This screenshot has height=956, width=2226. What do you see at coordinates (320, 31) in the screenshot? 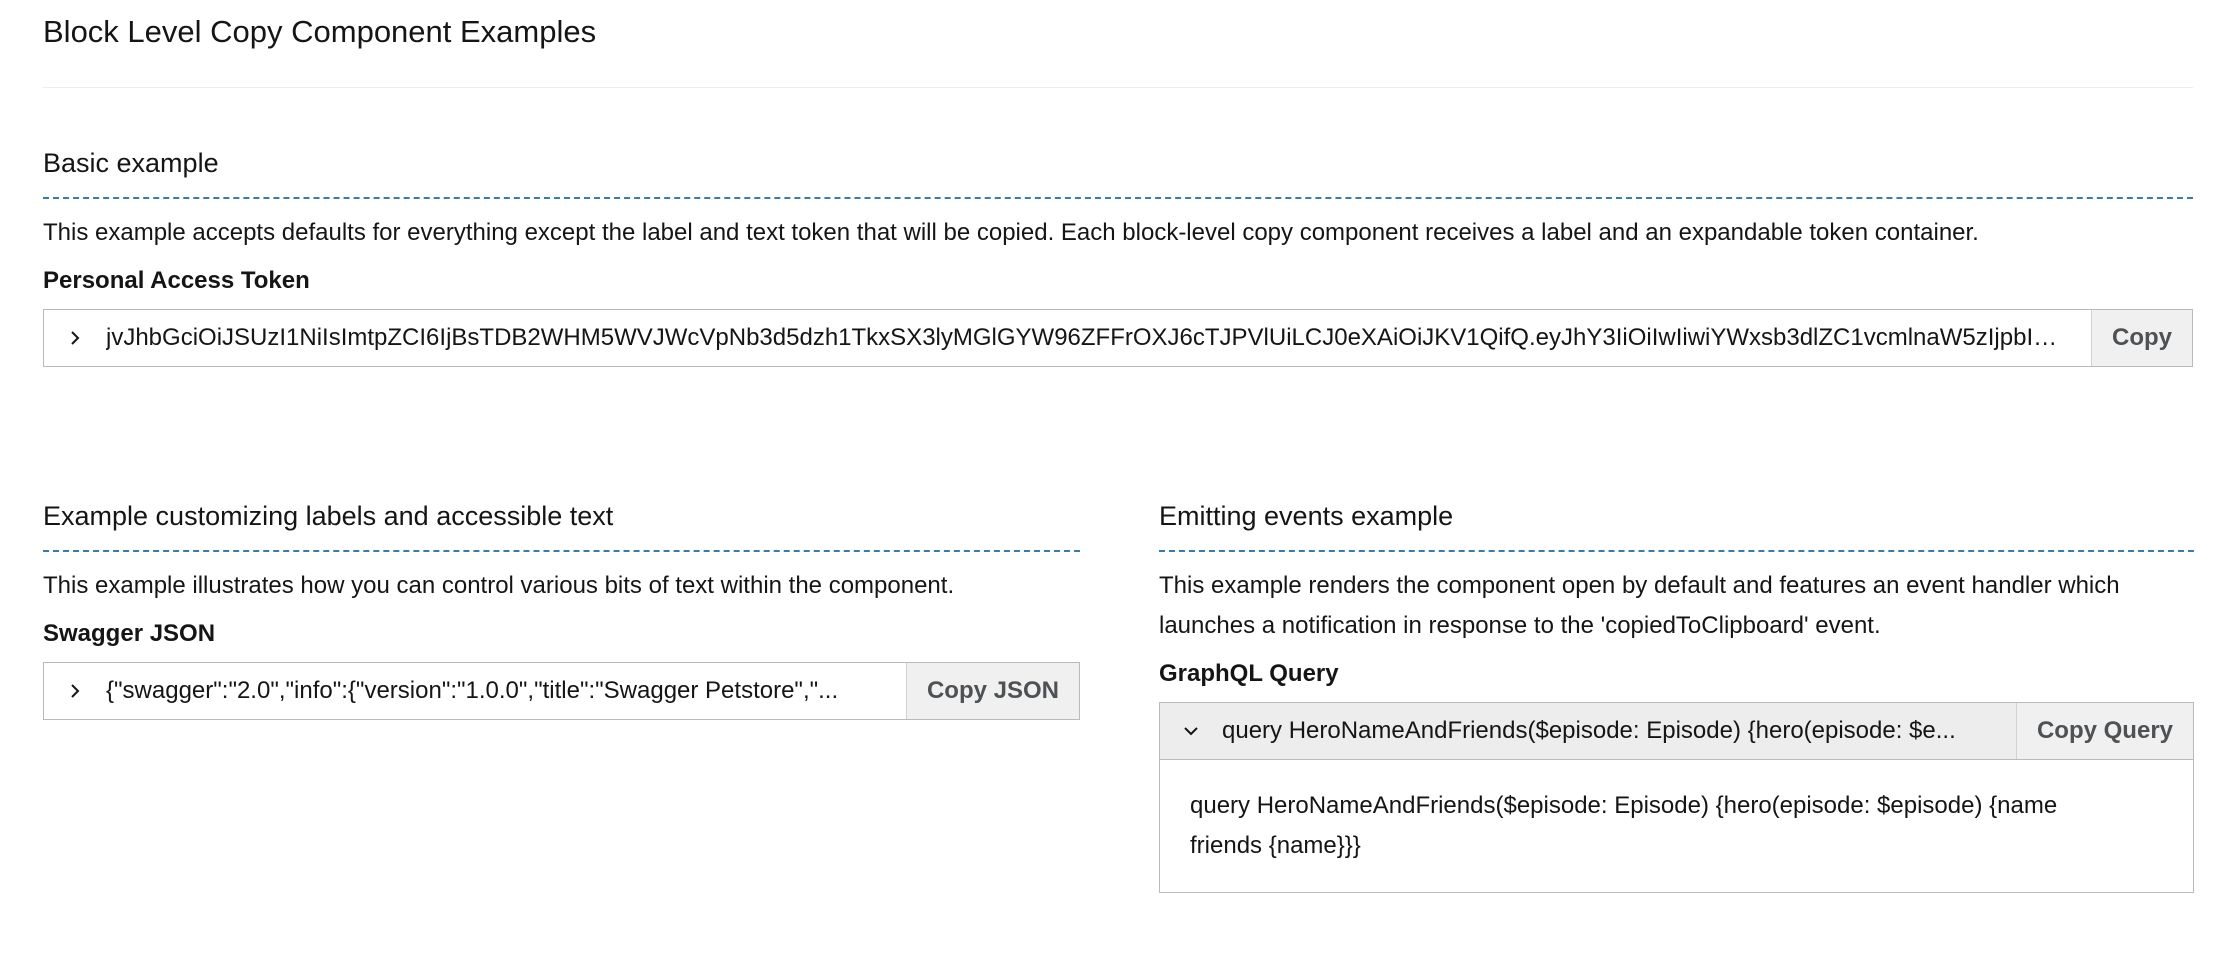
I see `page-title: Block Level Copy Component Examples` at bounding box center [320, 31].